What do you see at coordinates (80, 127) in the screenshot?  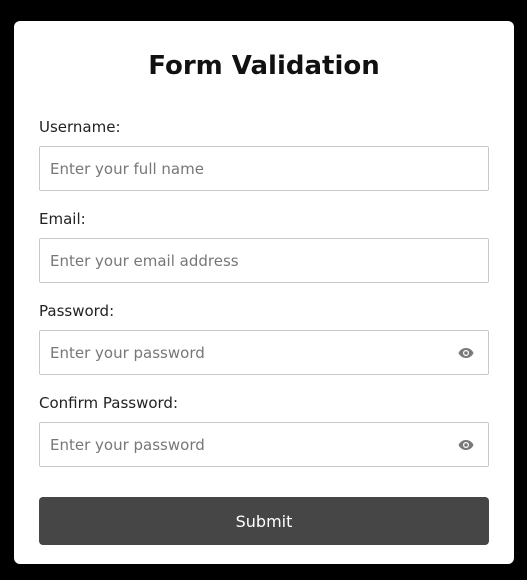 I see `username-label: Username:` at bounding box center [80, 127].